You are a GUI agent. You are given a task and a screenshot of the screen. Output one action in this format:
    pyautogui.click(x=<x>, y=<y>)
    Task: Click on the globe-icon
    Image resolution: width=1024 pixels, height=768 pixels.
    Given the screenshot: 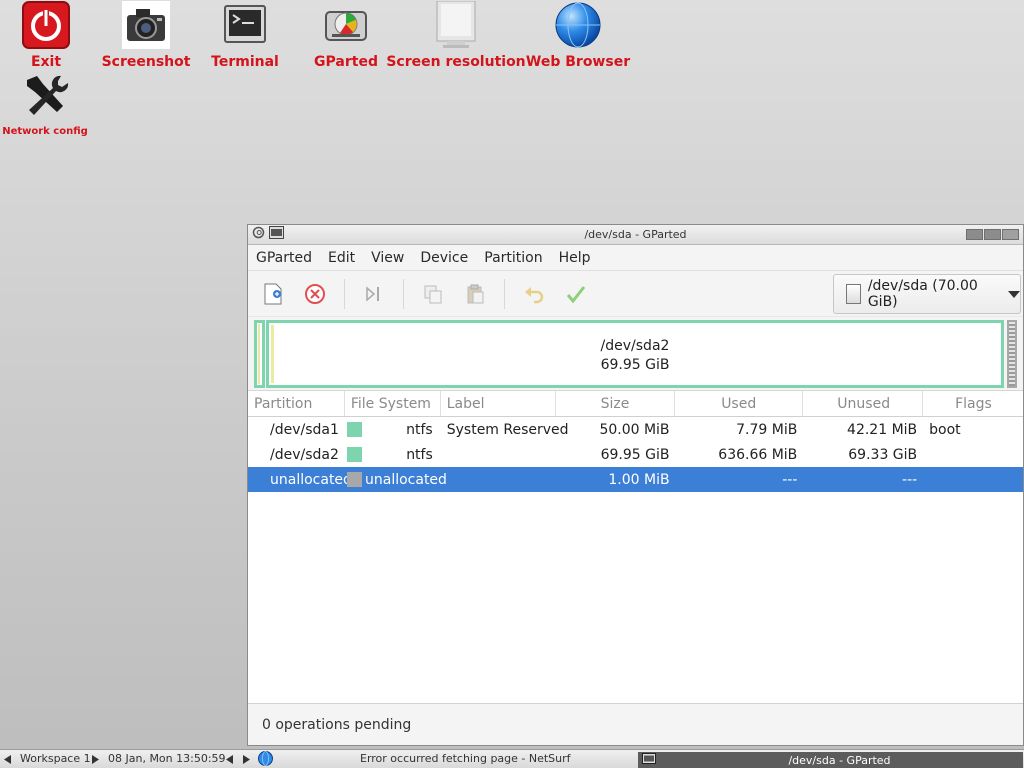 What is the action you would take?
    pyautogui.click(x=265, y=759)
    